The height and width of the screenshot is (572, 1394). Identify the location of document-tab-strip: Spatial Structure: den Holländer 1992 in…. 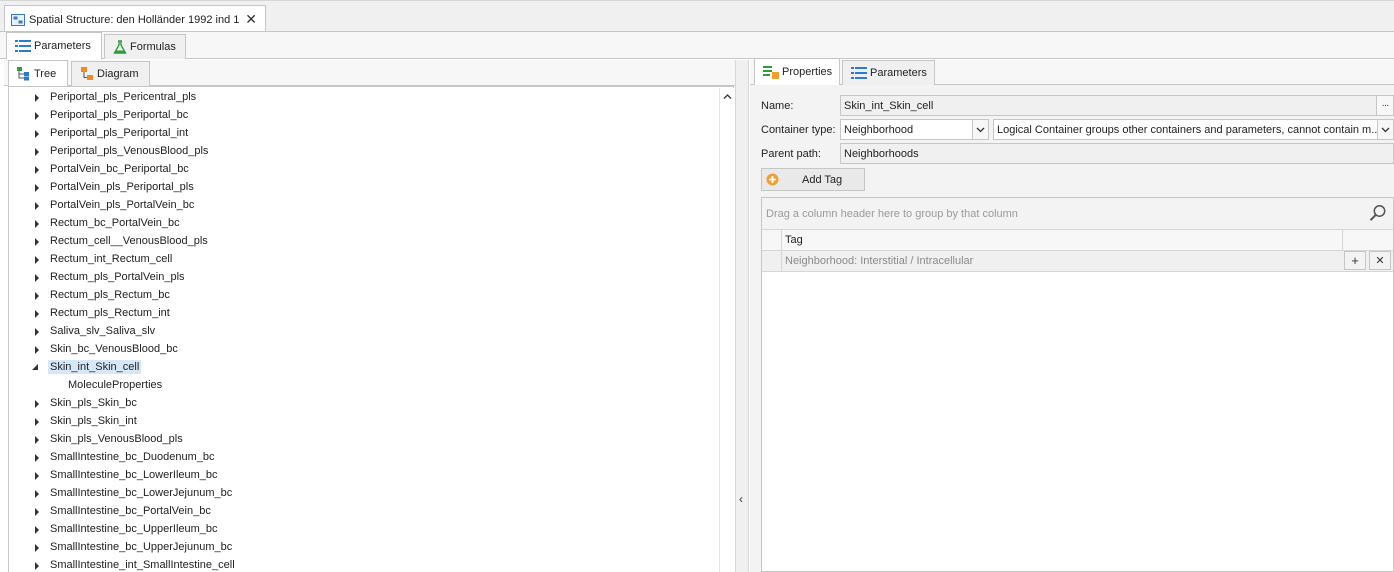
(697, 16).